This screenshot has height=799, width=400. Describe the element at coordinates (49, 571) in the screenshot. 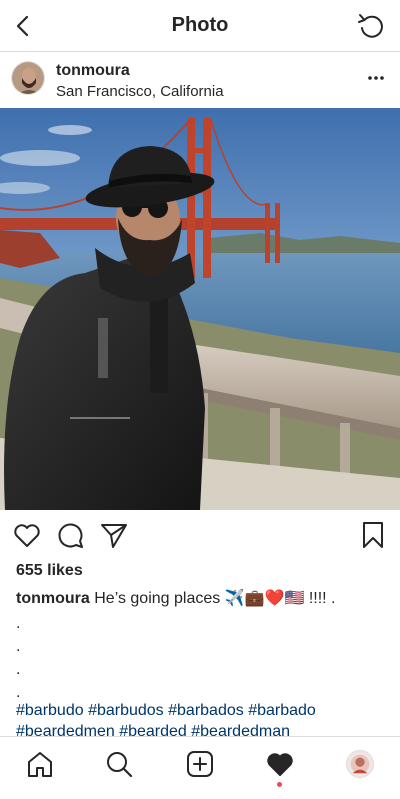

I see `likes-count: 655 likes` at that location.